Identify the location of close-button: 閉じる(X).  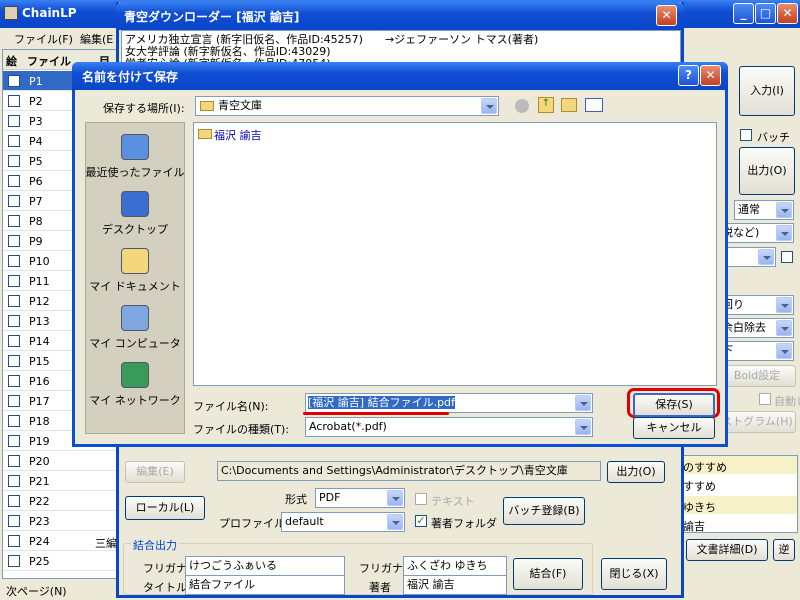
(634, 574).